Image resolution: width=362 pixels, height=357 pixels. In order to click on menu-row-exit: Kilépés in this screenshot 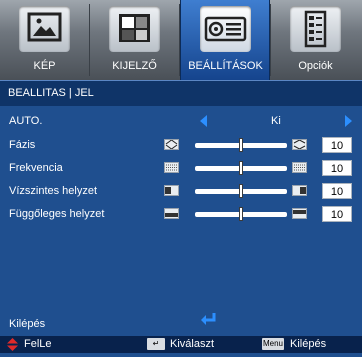, I will do `click(181, 323)`.